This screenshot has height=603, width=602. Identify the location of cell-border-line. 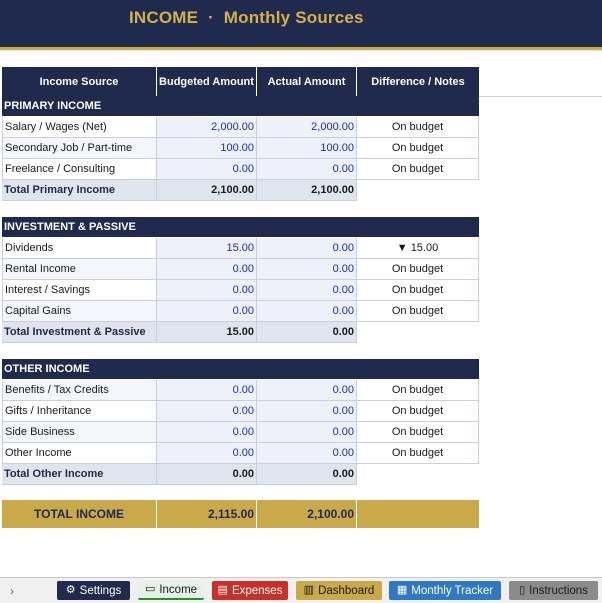
(540, 96).